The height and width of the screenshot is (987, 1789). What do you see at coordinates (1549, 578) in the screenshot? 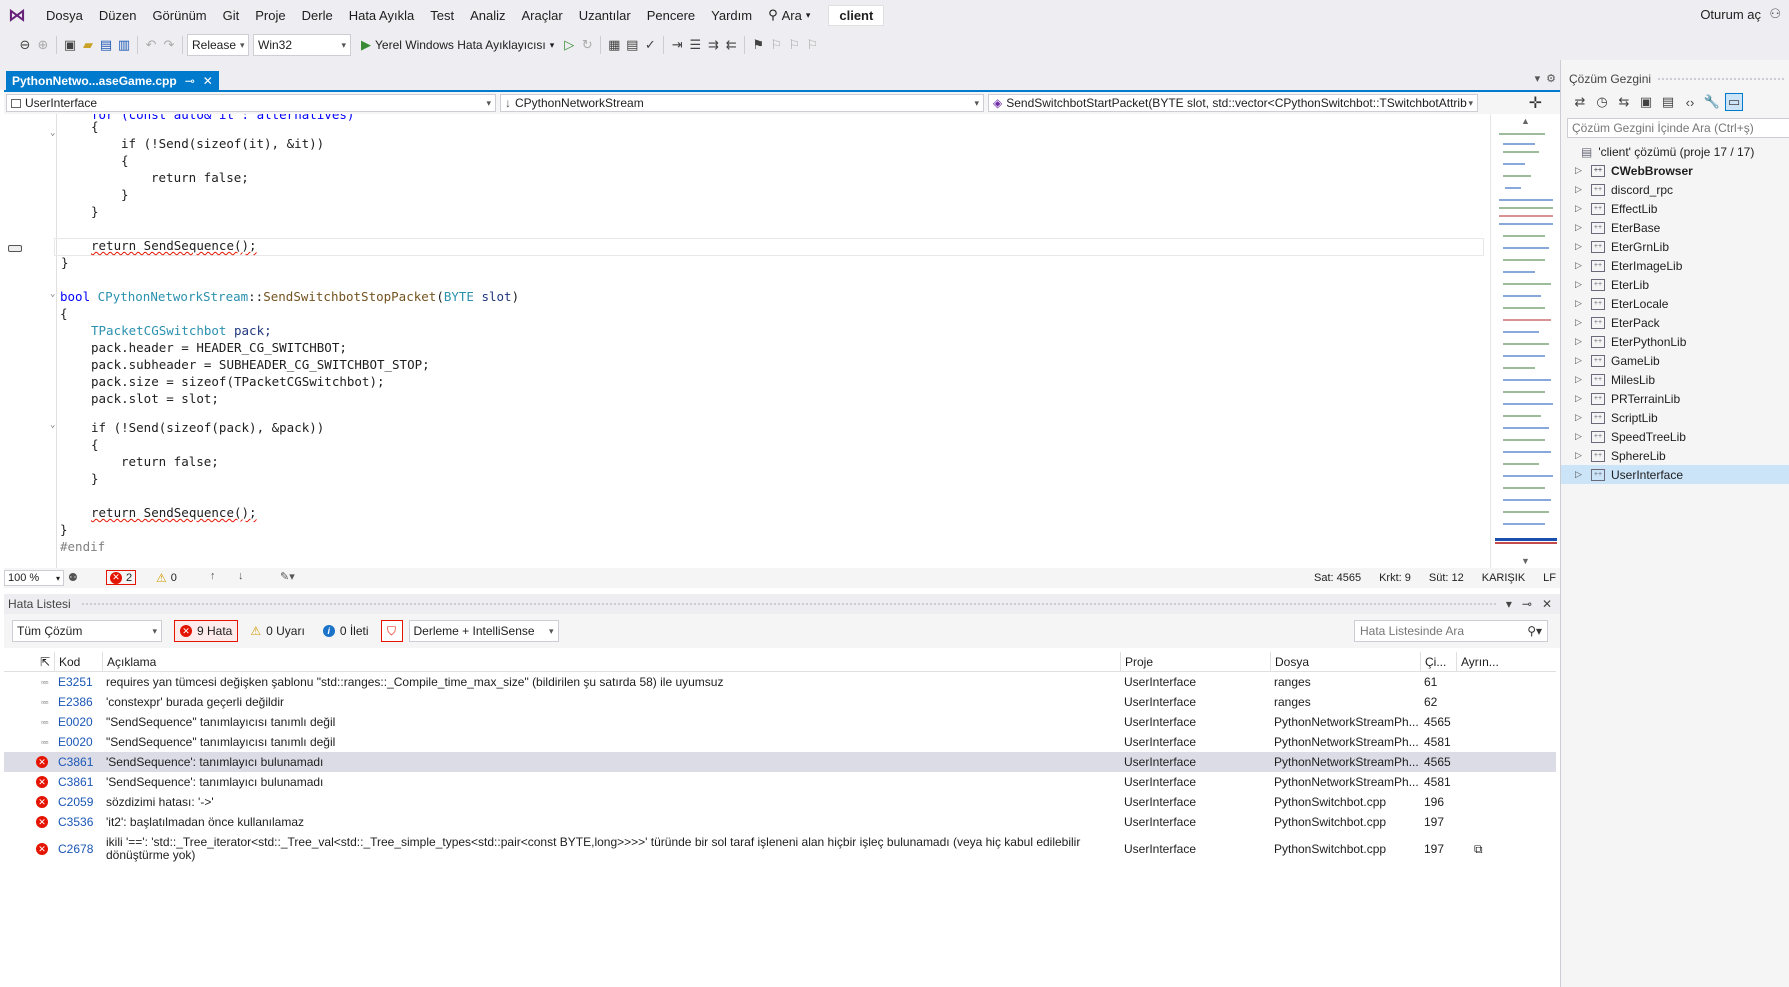
I see `line-ending-indicator: LF` at bounding box center [1549, 578].